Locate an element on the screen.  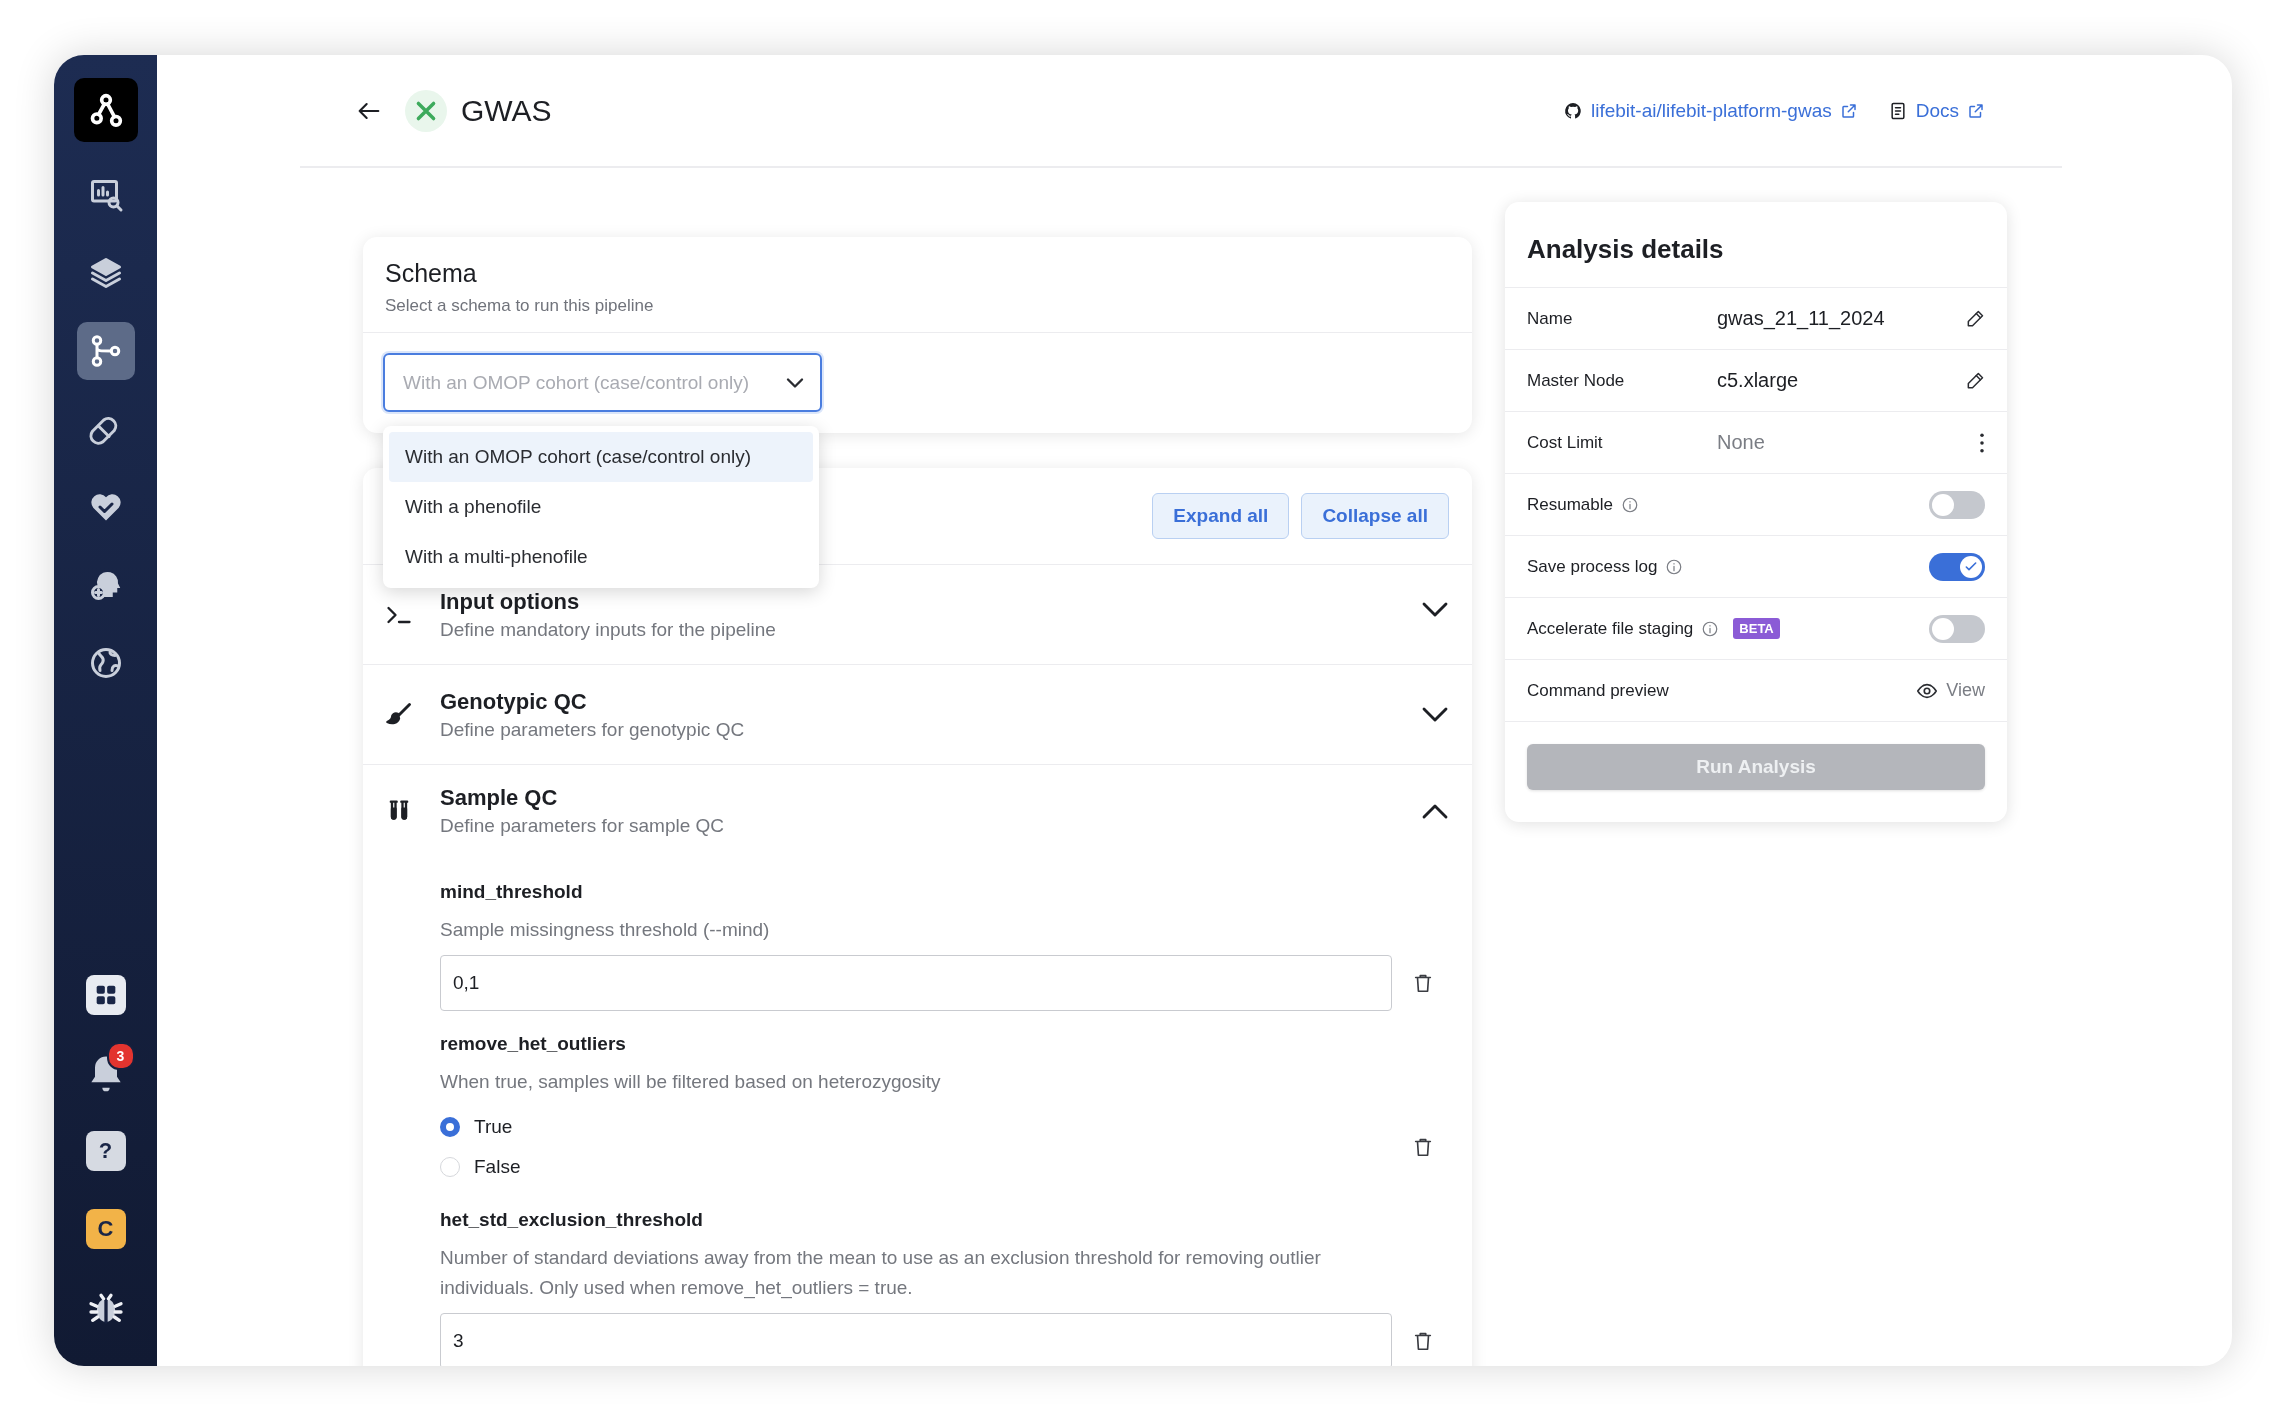
page-title: GWAS is located at coordinates (506, 110).